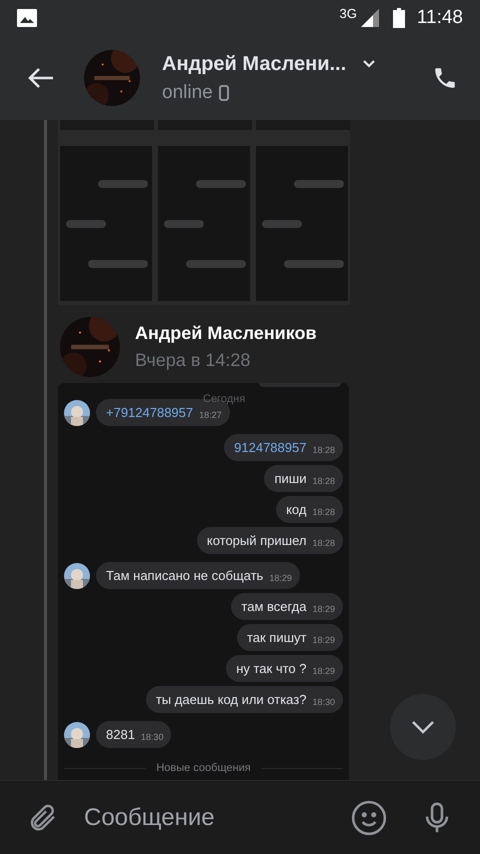 This screenshot has height=854, width=480. What do you see at coordinates (290, 478) in the screenshot?
I see `message-text: пиши` at bounding box center [290, 478].